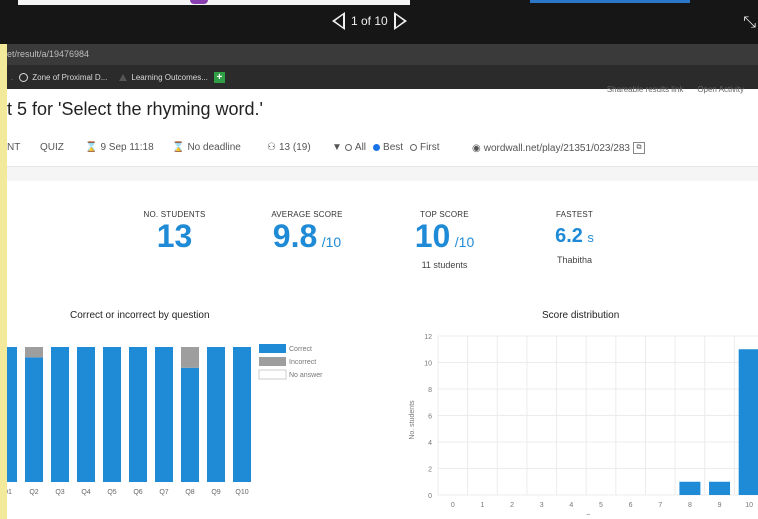  What do you see at coordinates (400, 21) in the screenshot?
I see `next-slide-icon` at bounding box center [400, 21].